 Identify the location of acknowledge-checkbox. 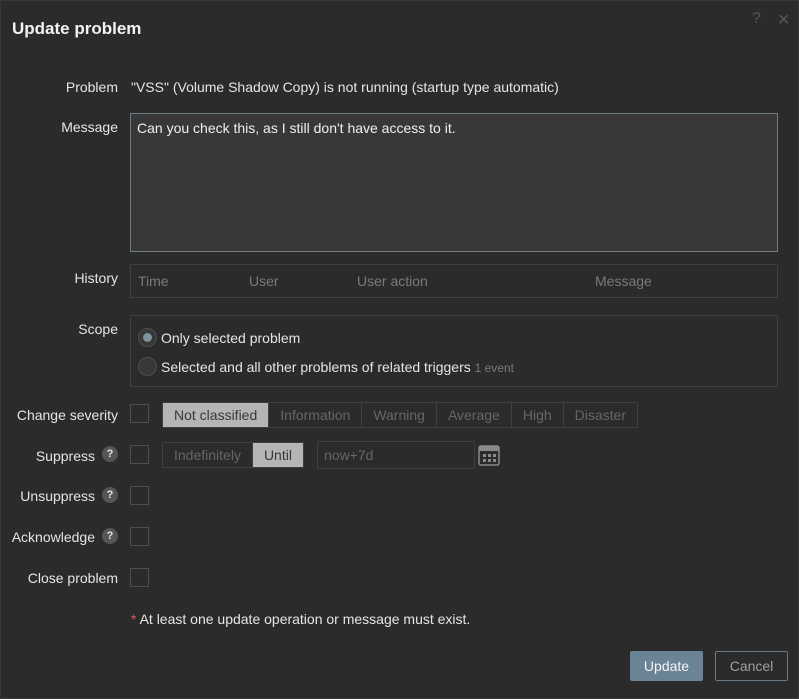
(139, 536).